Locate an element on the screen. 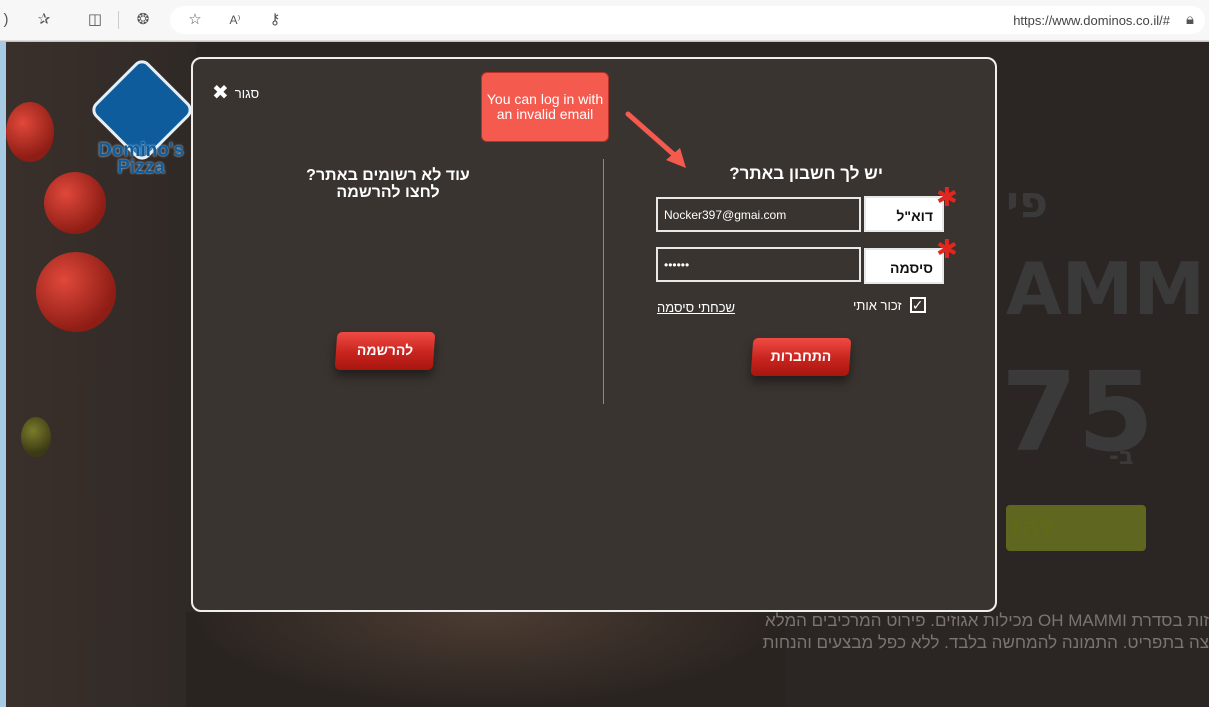 Image resolution: width=1209 pixels, height=707 pixels. url-text: https://www.dominos.co.il/# is located at coordinates (1091, 20).